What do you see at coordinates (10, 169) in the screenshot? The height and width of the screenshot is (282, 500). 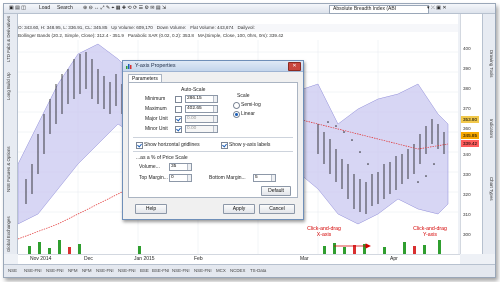 I see `left-tab-fno: NSE Futures & Options` at bounding box center [10, 169].